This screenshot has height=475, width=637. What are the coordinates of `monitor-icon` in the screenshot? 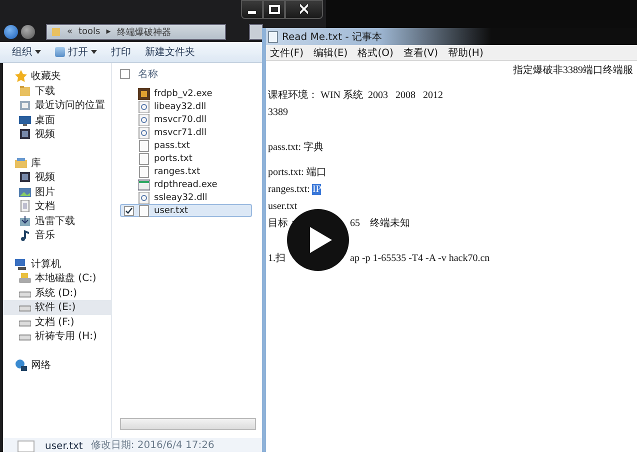 It's located at (25, 120).